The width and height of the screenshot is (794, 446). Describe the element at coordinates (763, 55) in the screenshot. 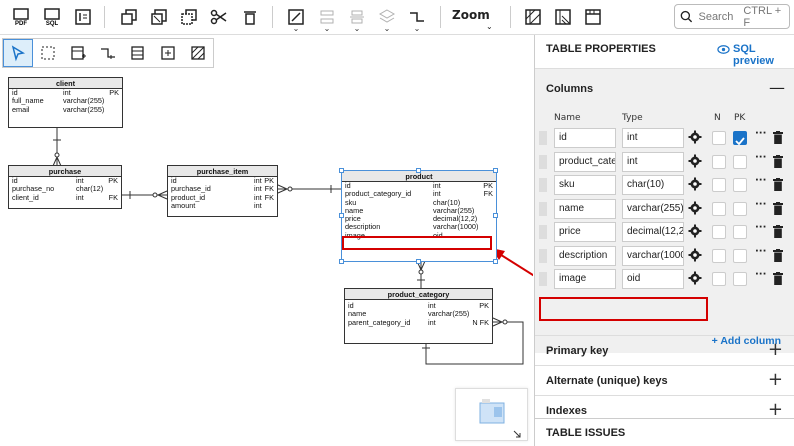

I see `sql-preview-link: SQL preview` at that location.